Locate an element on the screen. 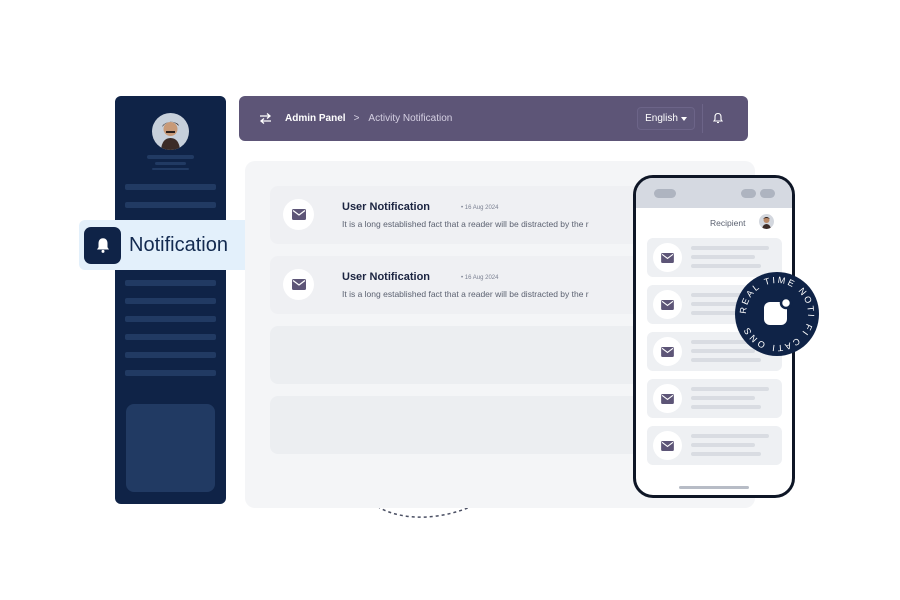  breadcrumb-current: Activity Notification is located at coordinates (410, 118).